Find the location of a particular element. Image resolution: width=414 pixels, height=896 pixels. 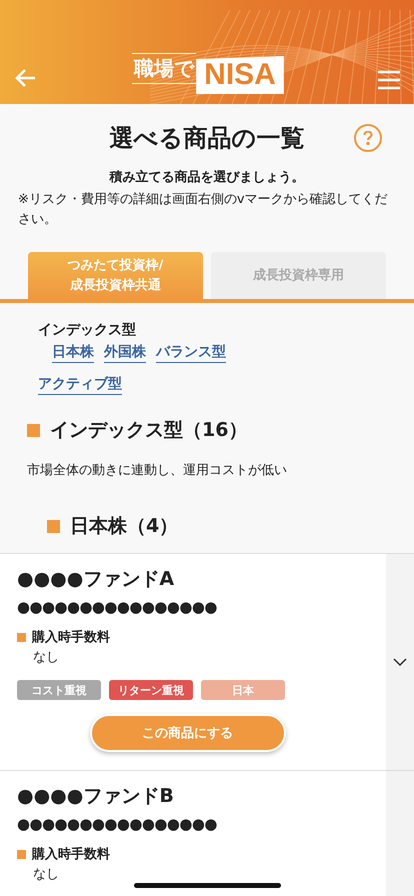

chevron-down-icon is located at coordinates (400, 662).